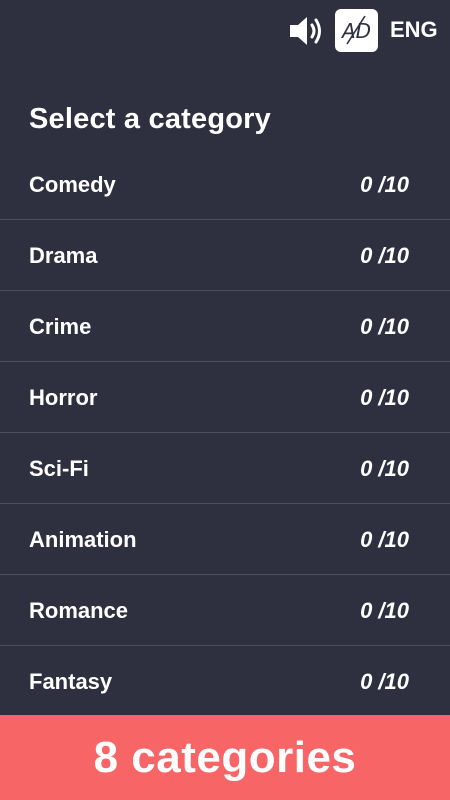  I want to click on category-count-label: 8 categories, so click(225, 757).